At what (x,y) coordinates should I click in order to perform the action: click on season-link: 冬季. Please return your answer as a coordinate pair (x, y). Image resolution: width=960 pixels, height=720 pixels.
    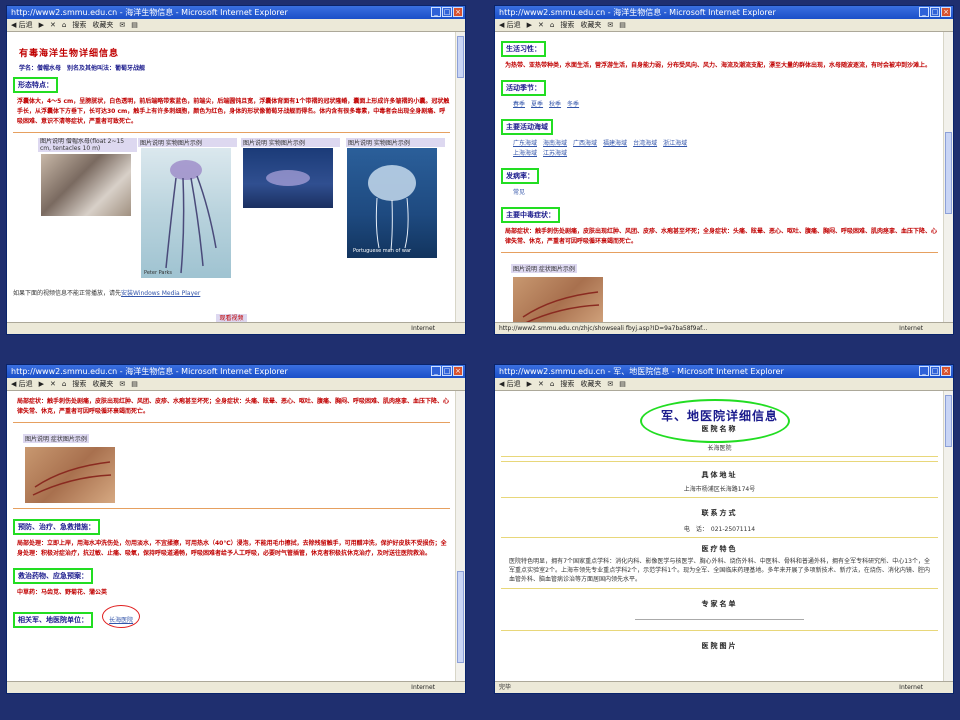
    Looking at the image, I should click on (573, 104).